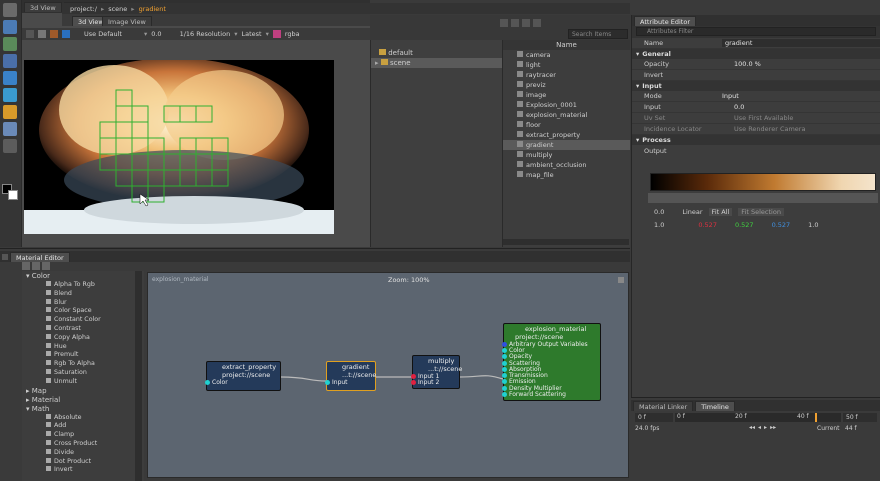  What do you see at coordinates (43, 6) in the screenshot?
I see `tab-3d-view: 3d View` at bounding box center [43, 6].